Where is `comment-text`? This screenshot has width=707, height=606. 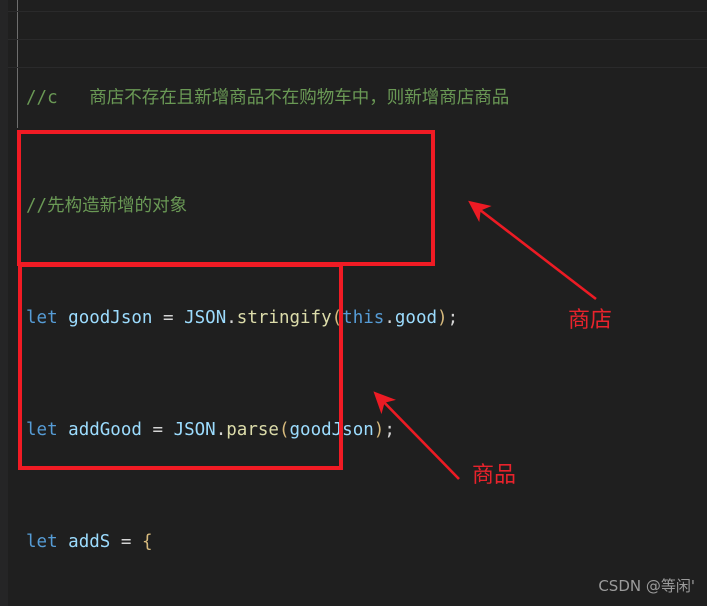
comment-text is located at coordinates (74, 98).